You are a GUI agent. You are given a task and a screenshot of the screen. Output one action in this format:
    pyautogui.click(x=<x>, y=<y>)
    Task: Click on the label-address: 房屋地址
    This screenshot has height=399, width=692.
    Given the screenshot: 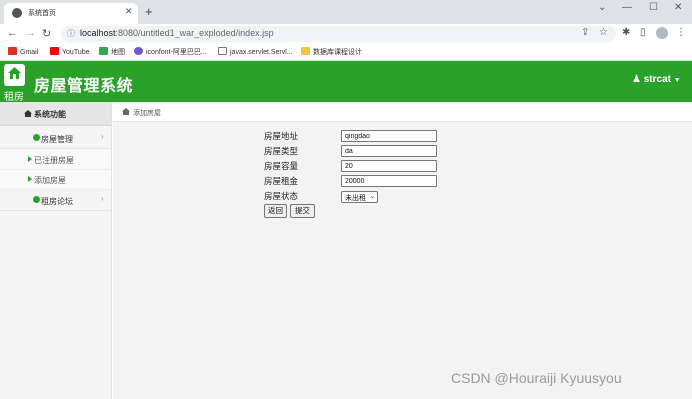 What is the action you would take?
    pyautogui.click(x=281, y=136)
    